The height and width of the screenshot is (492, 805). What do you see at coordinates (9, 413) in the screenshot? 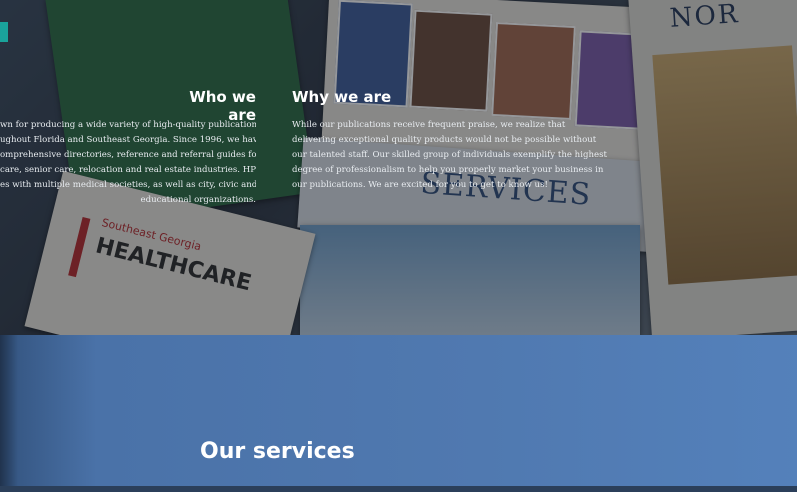
I see `services-left-shadow` at bounding box center [9, 413].